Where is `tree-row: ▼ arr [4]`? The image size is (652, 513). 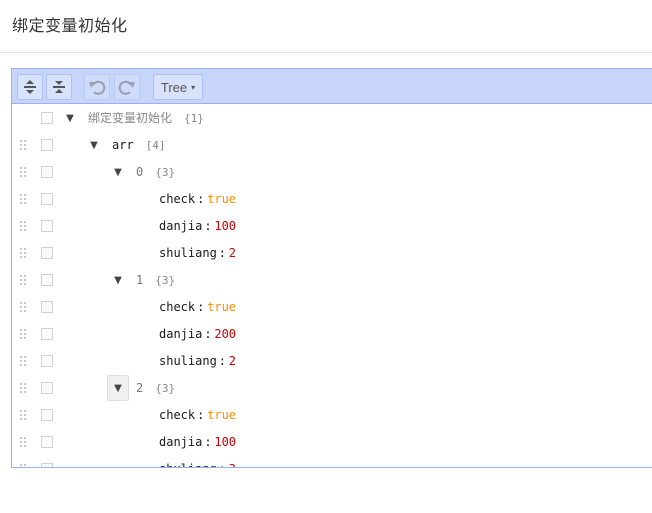 tree-row: ▼ arr [4] is located at coordinates (332, 145).